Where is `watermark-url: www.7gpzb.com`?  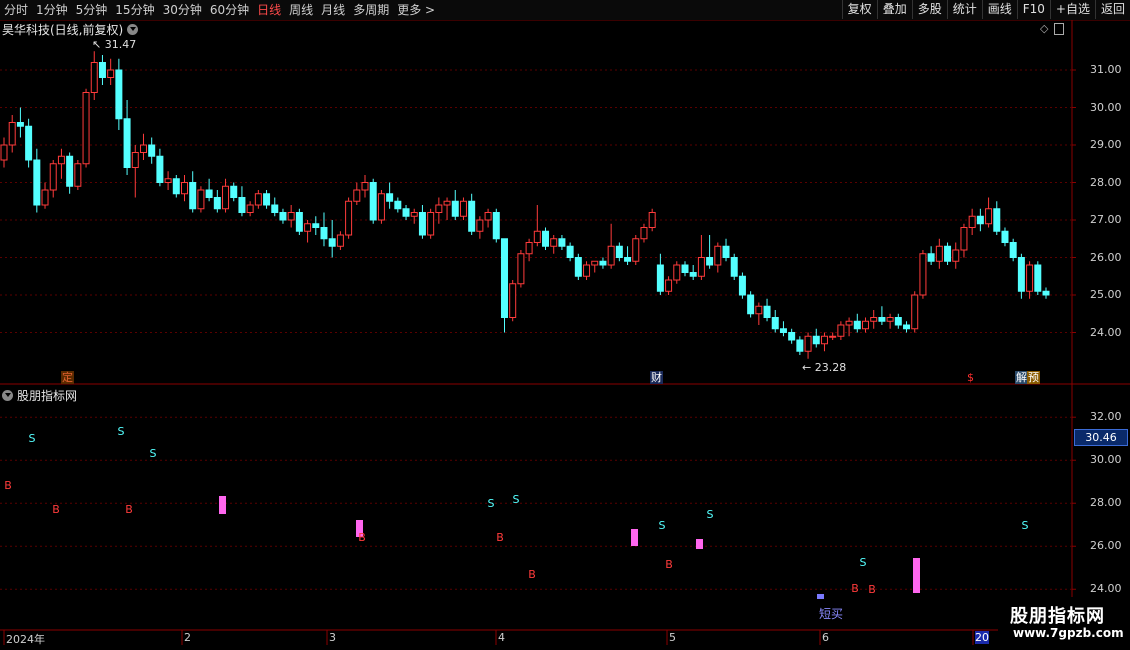 watermark-url: www.7gpzb.com is located at coordinates (1068, 633).